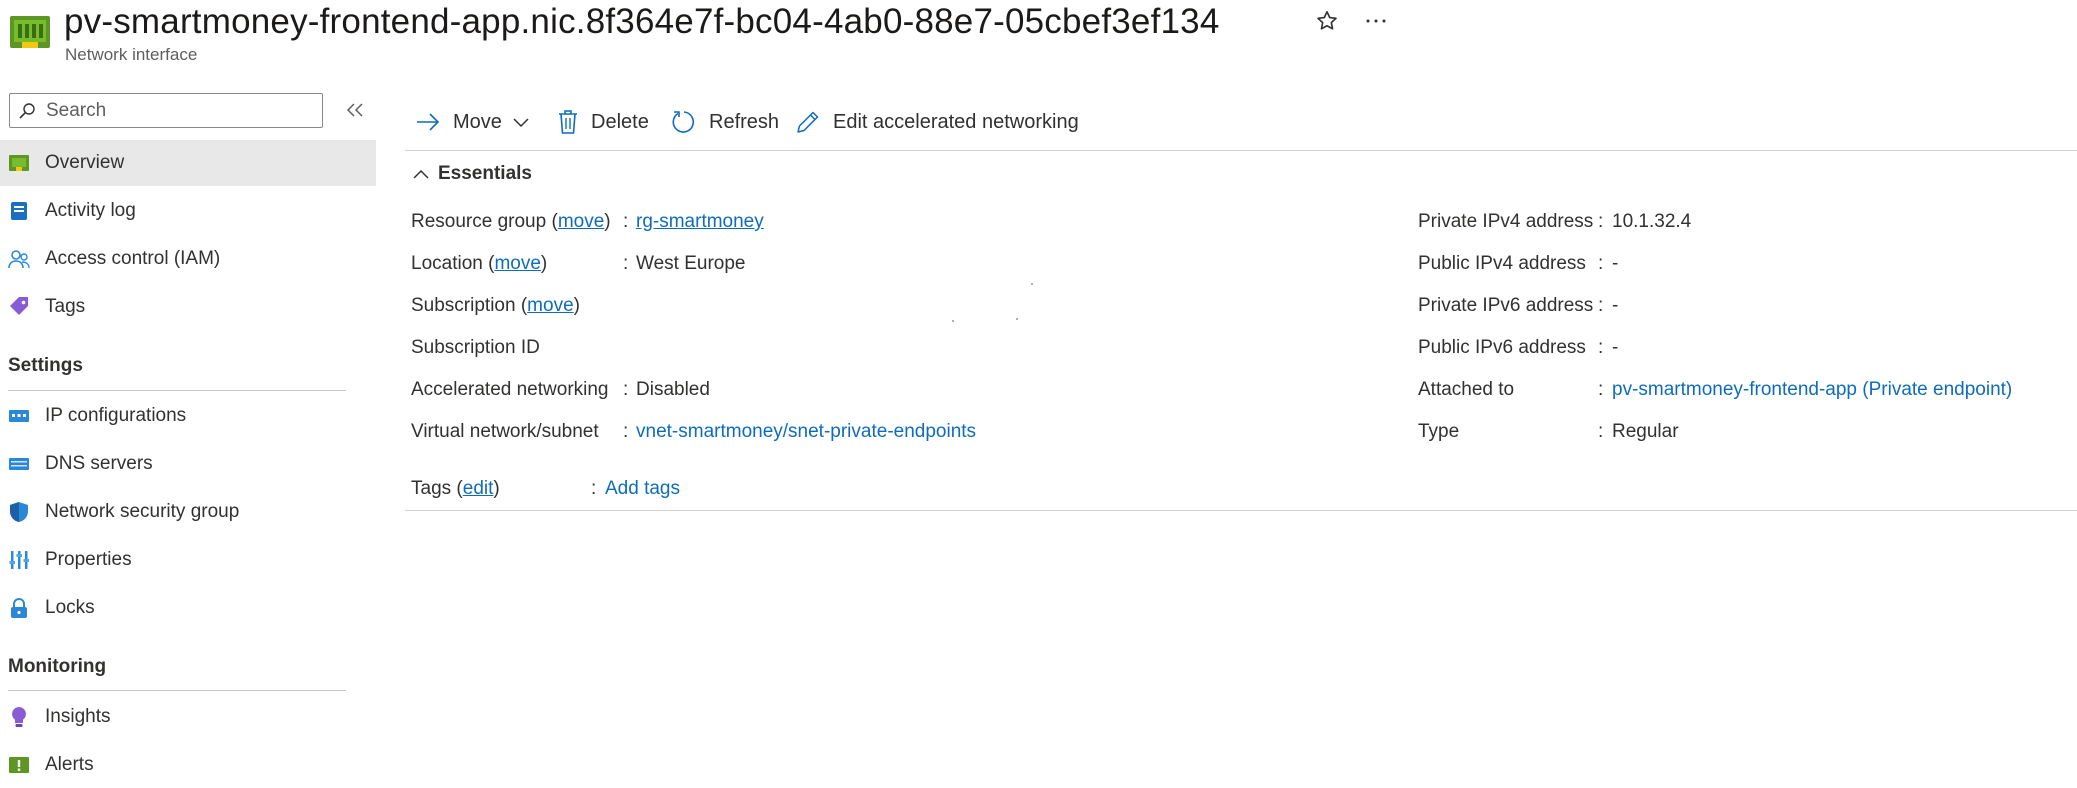 The height and width of the screenshot is (788, 2077). What do you see at coordinates (19, 306) in the screenshot?
I see `tag-icon` at bounding box center [19, 306].